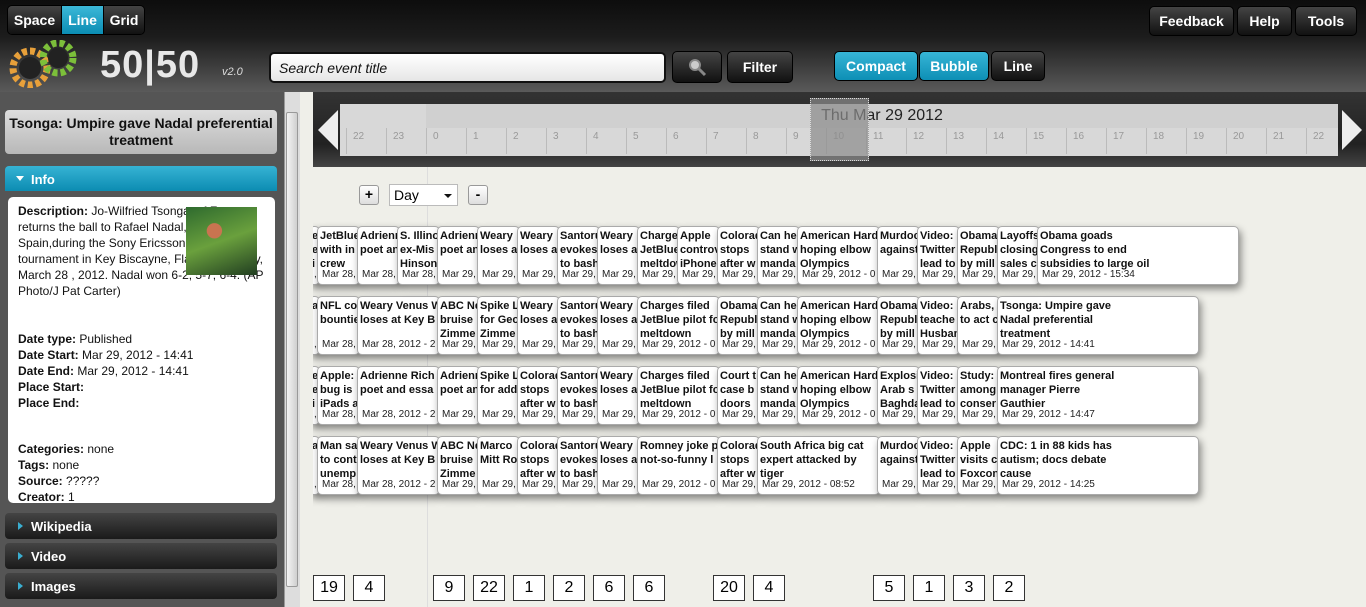 This screenshot has width=1366, height=607. I want to click on timeline-next-arrow-icon, so click(1352, 130).